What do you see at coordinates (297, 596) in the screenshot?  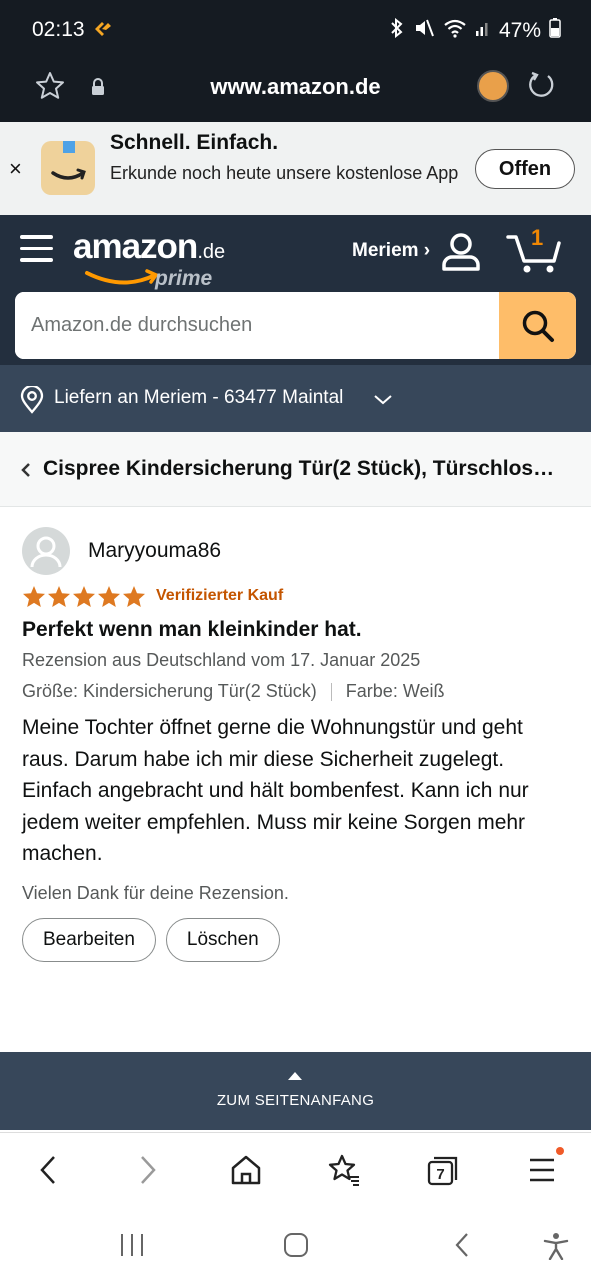 I see `rating-row: Verifizierter Kauf` at bounding box center [297, 596].